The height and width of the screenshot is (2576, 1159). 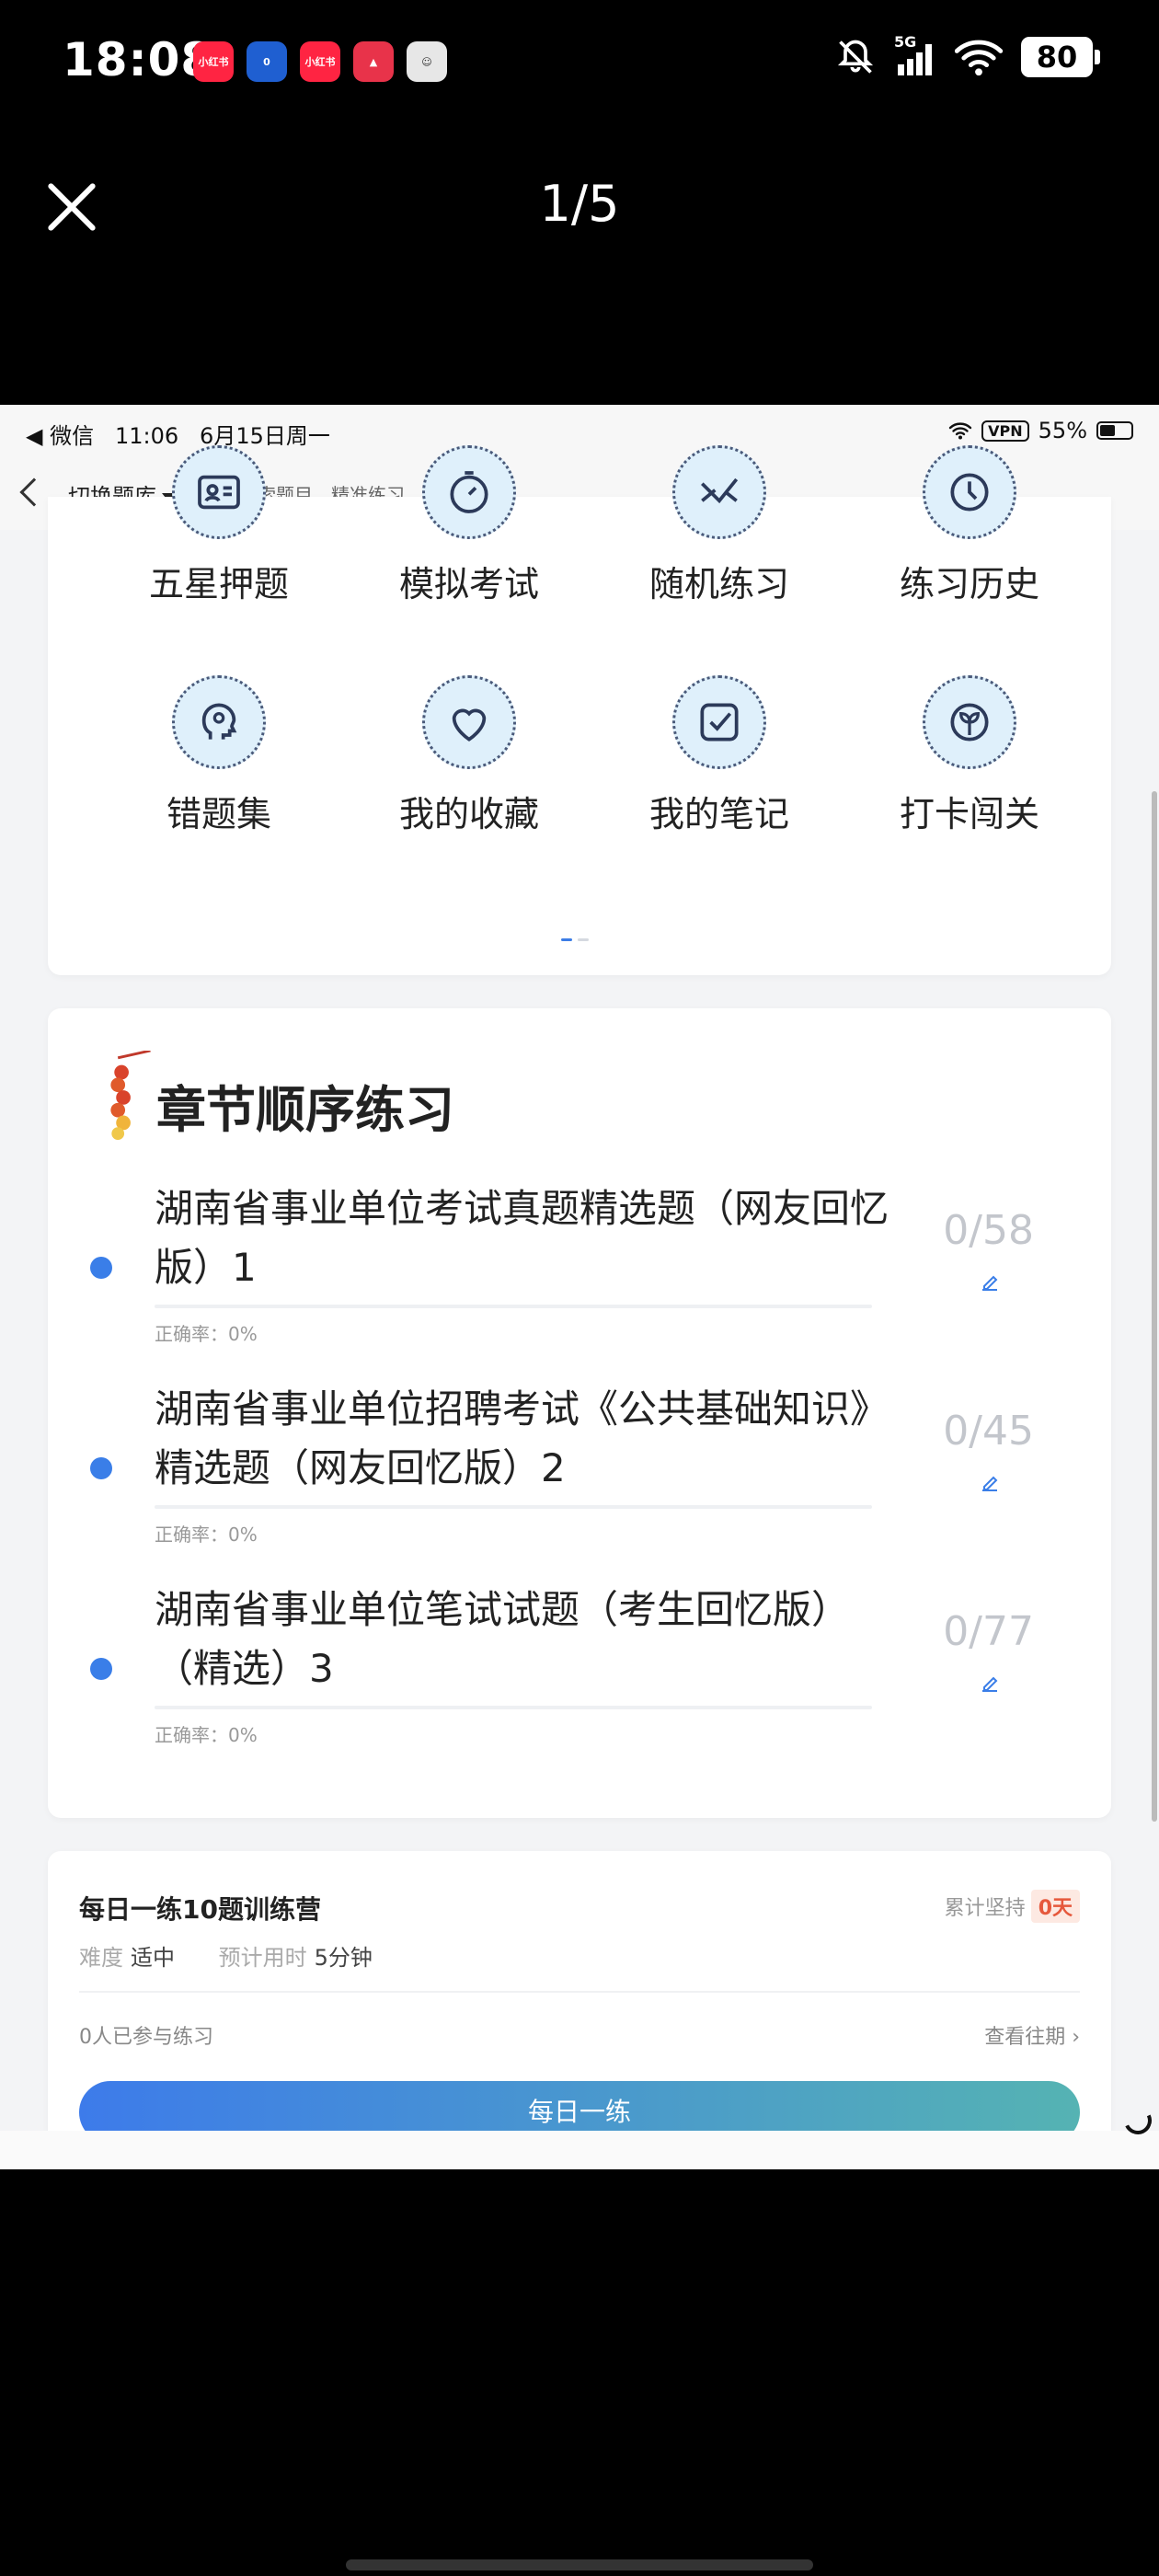 What do you see at coordinates (579, 1992) in the screenshot?
I see `divider` at bounding box center [579, 1992].